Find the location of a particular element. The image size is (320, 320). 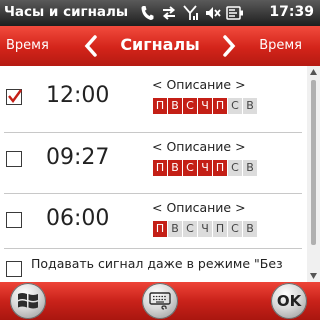

keyboard-button is located at coordinates (160, 301).